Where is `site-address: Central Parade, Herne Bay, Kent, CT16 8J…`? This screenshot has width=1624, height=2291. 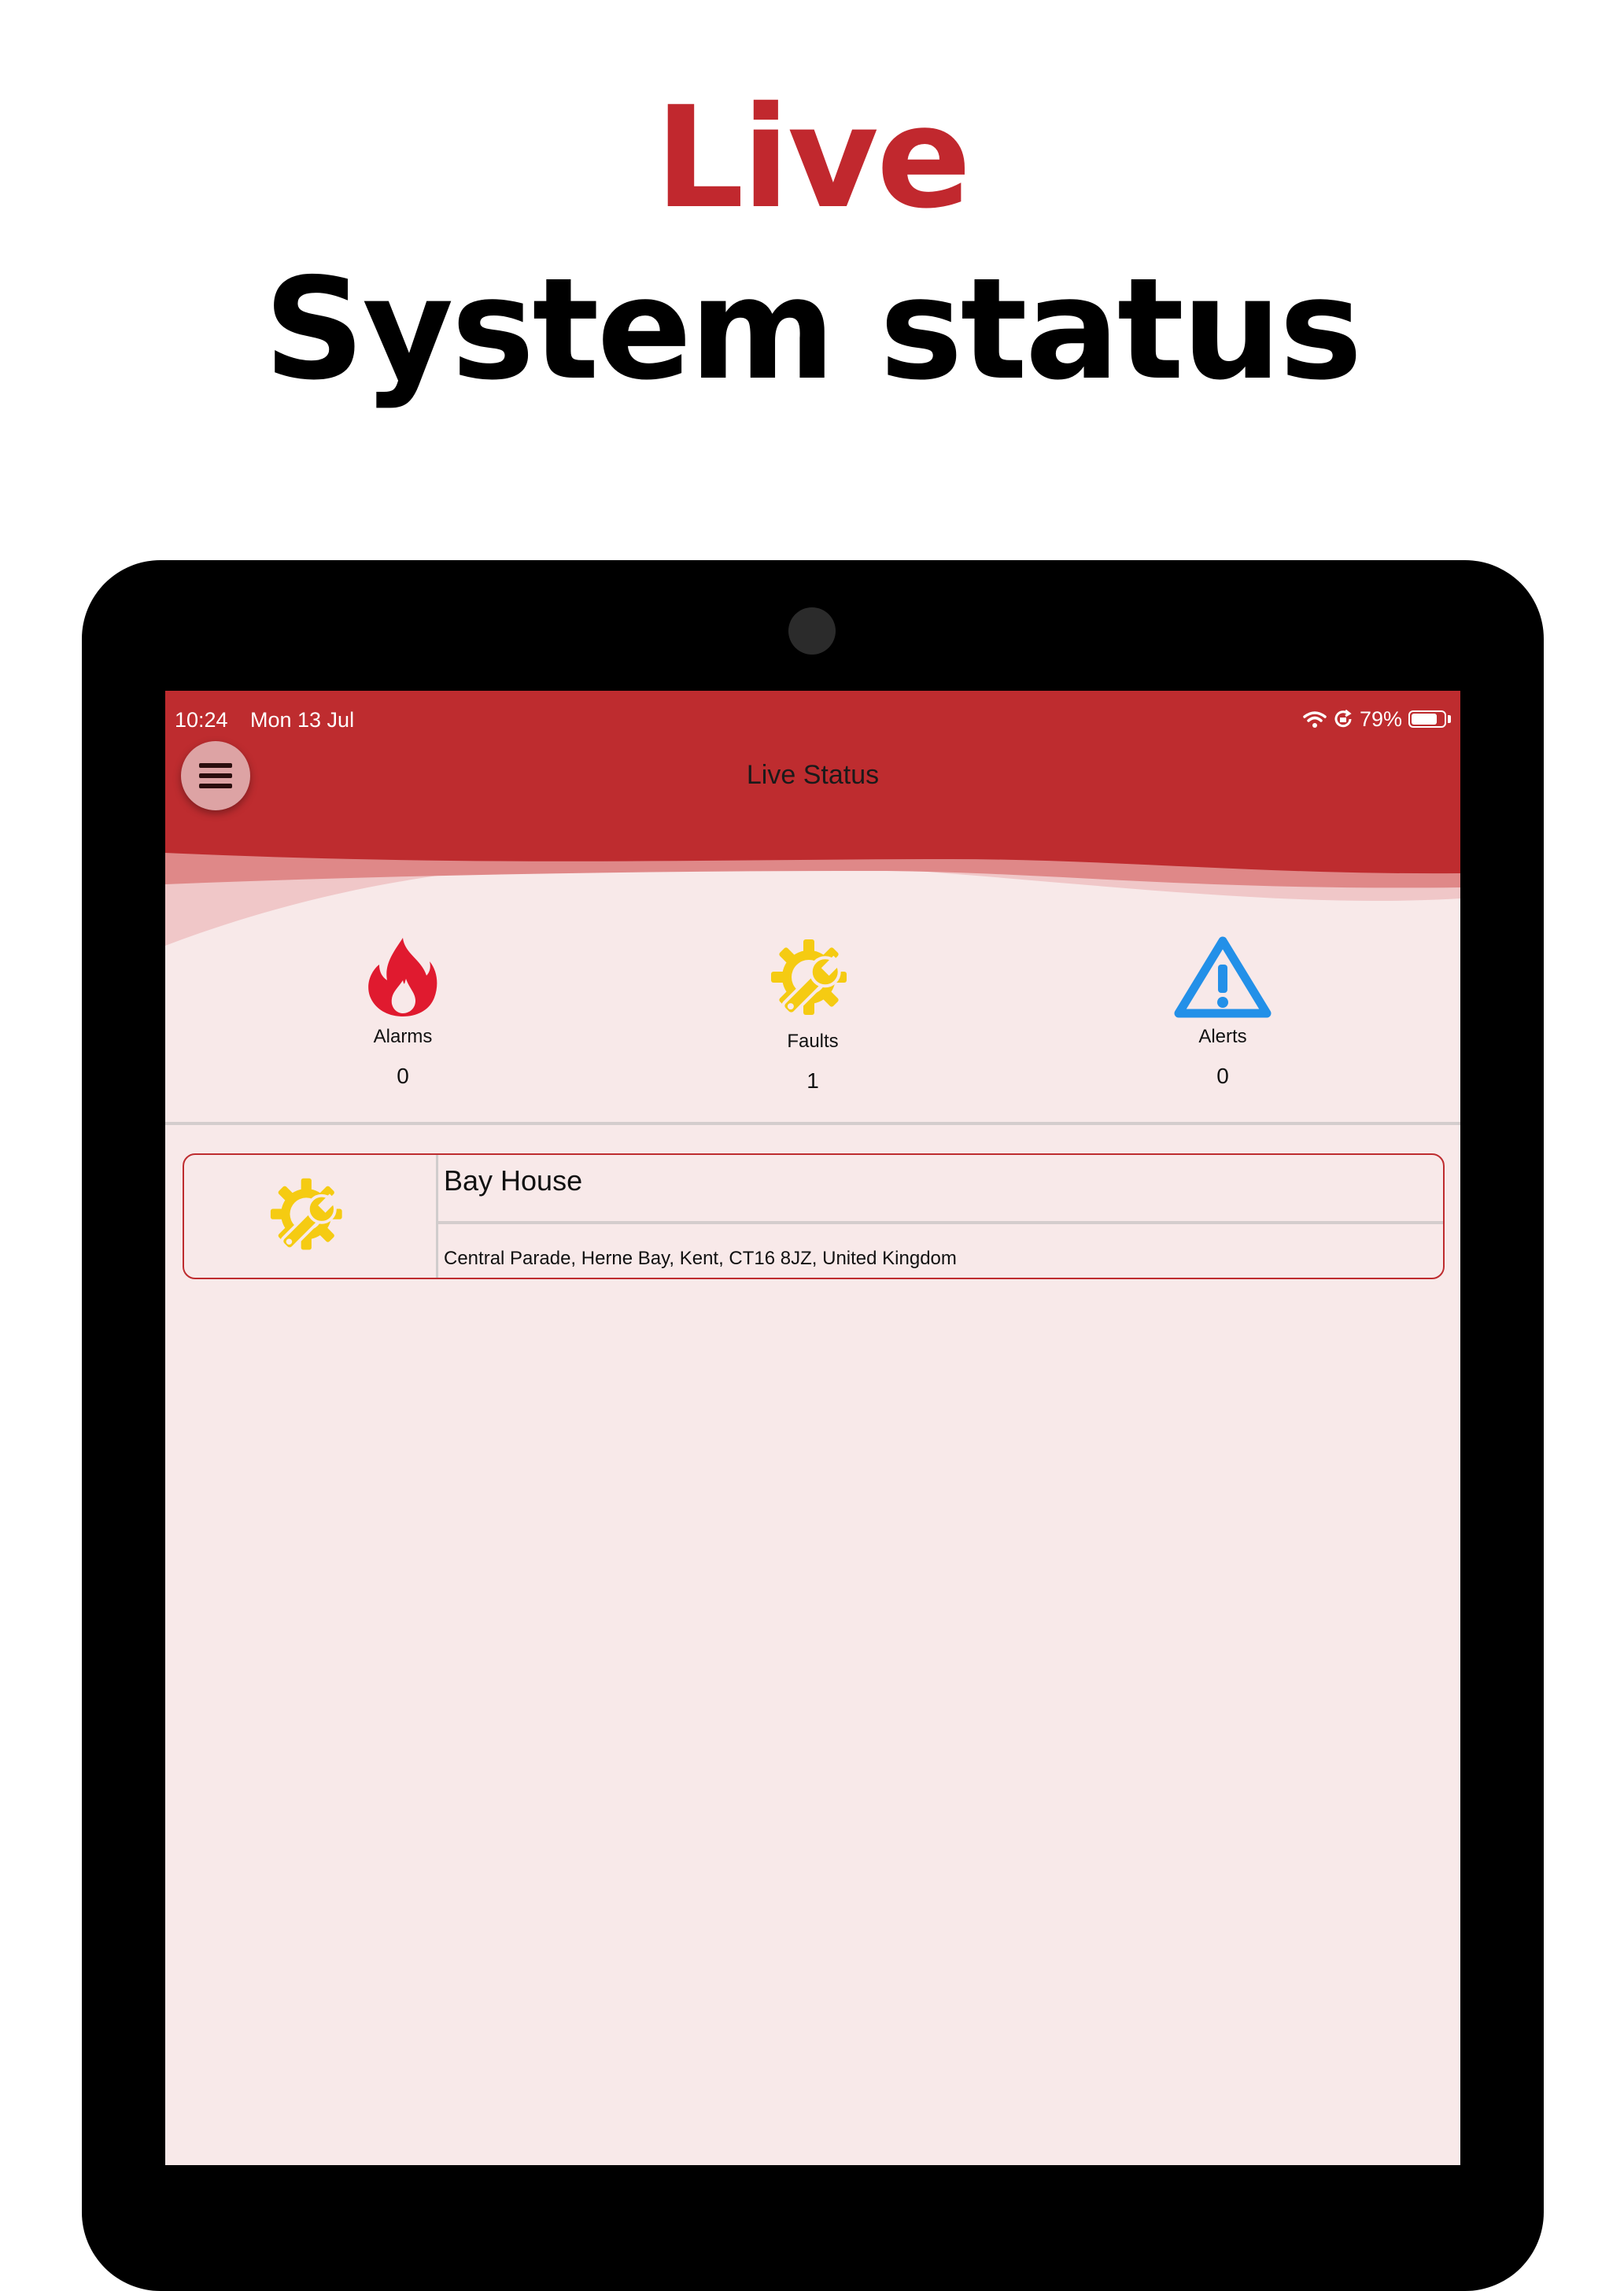
site-address: Central Parade, Herne Bay, Kent, CT16 8J… is located at coordinates (700, 1258).